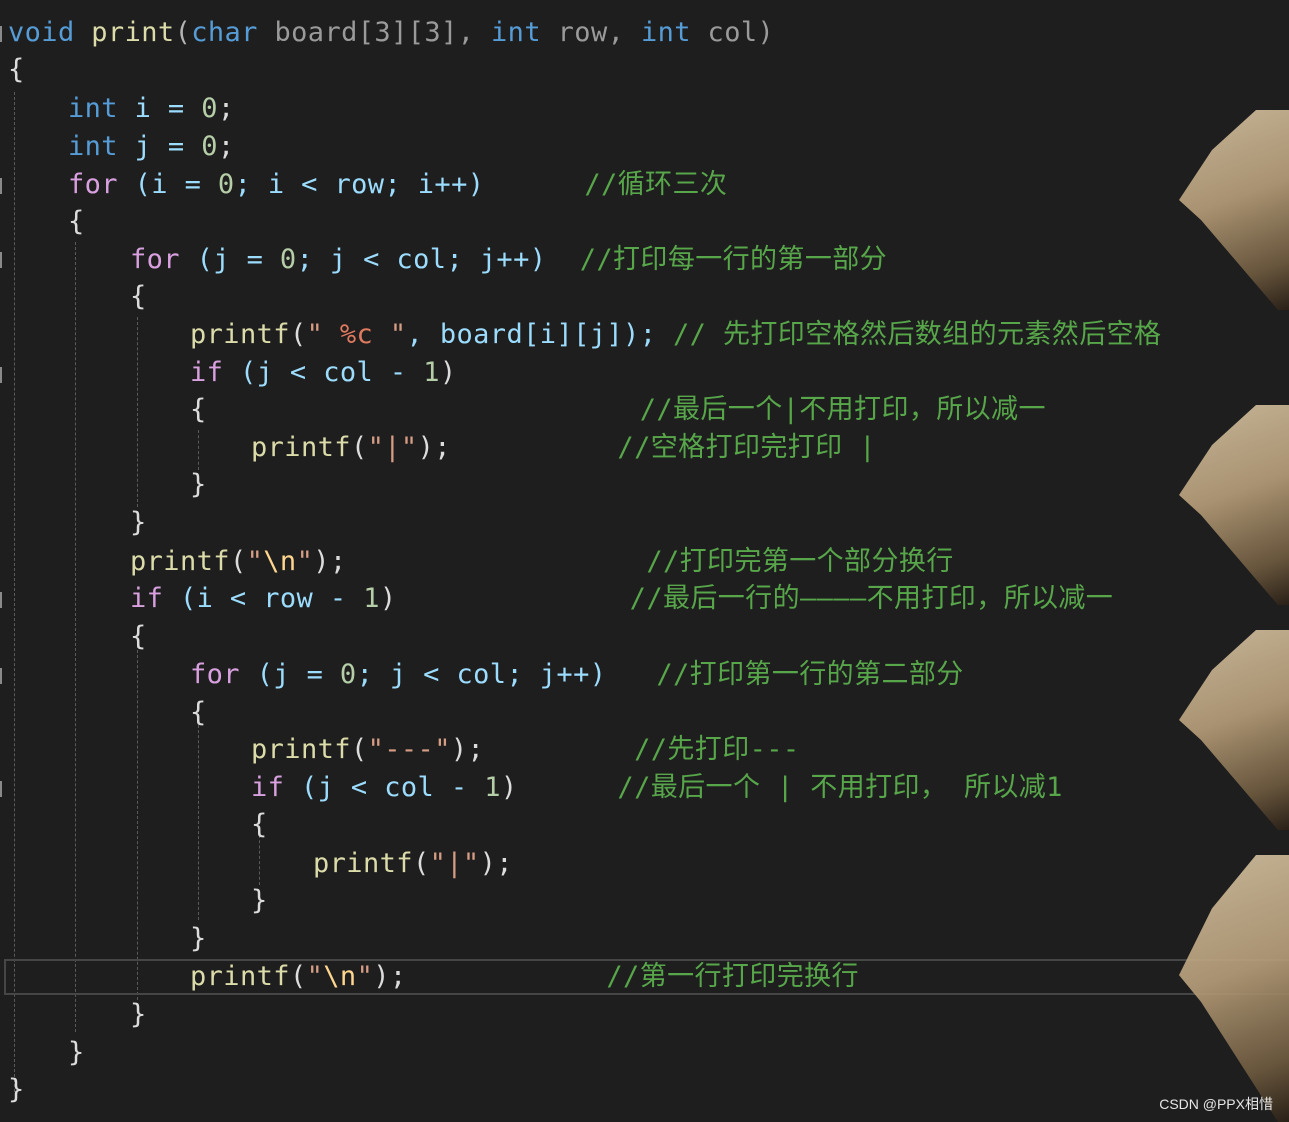  I want to click on token-comment: //最后一行的————不用打印，所以减一, so click(755, 598).